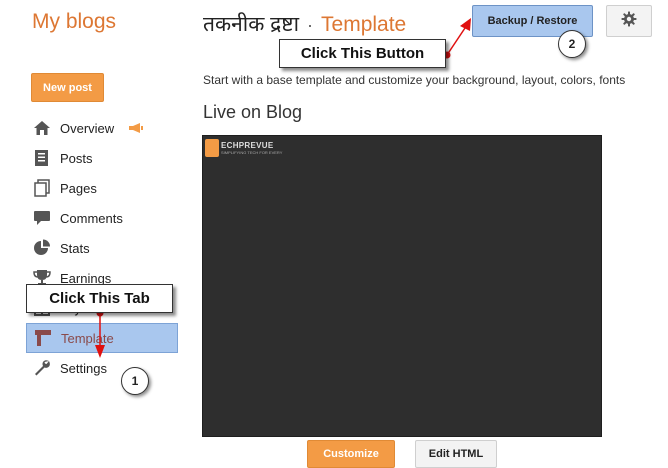  What do you see at coordinates (42, 368) in the screenshot?
I see `wrench-icon` at bounding box center [42, 368].